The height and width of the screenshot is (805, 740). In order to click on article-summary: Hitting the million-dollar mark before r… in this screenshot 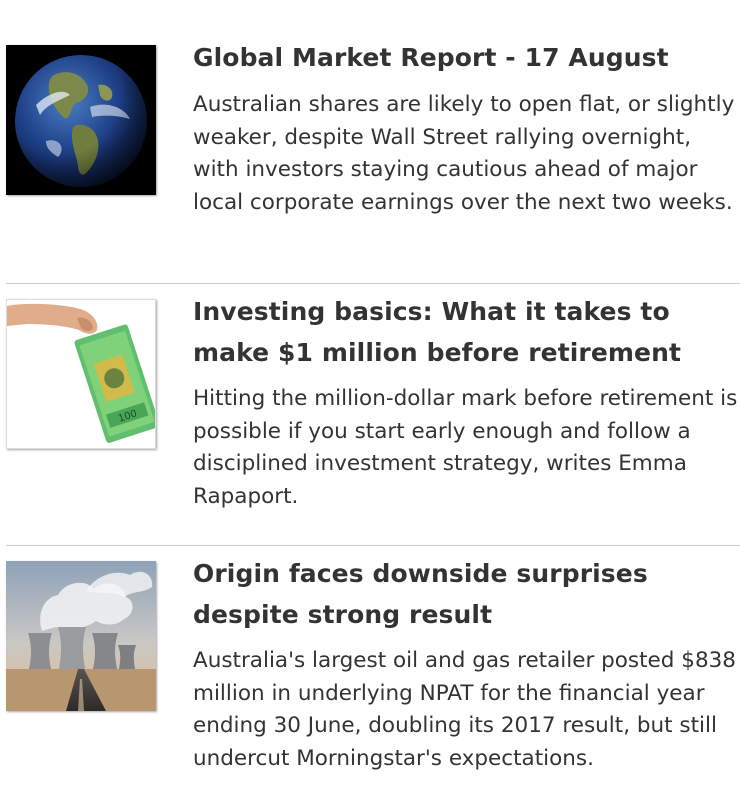, I will do `click(465, 447)`.